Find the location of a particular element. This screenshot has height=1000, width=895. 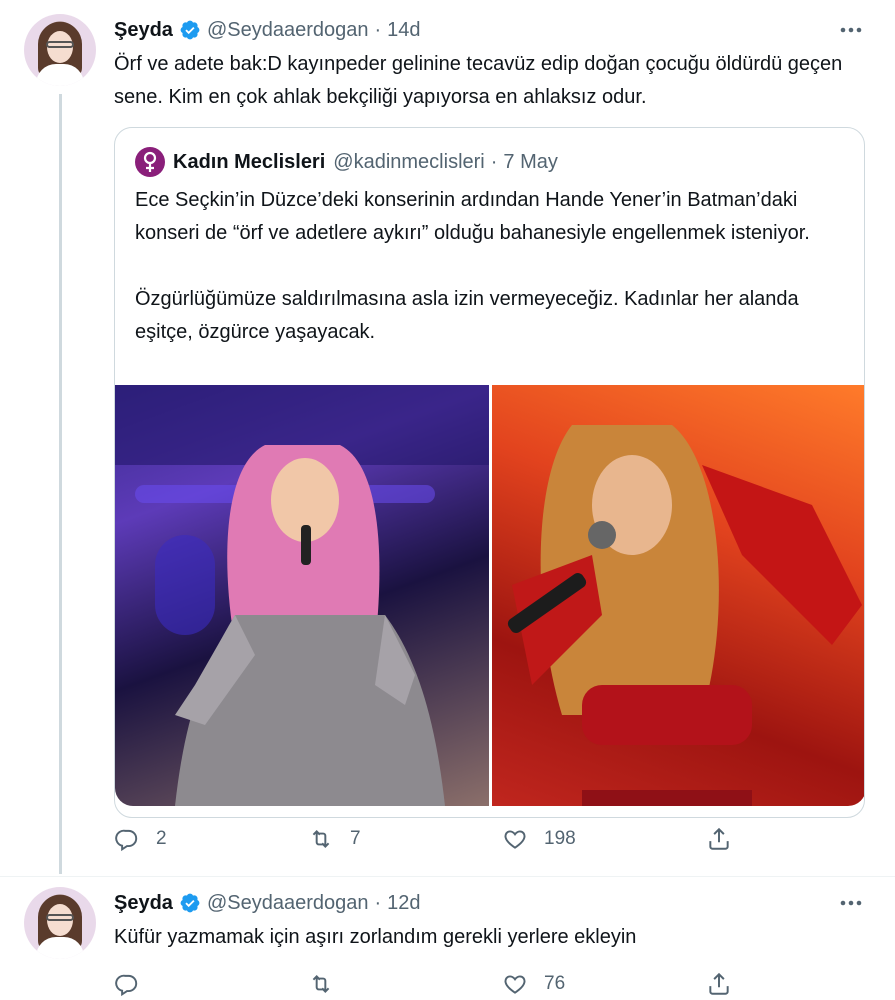

like-button: 198 is located at coordinates (539, 839).